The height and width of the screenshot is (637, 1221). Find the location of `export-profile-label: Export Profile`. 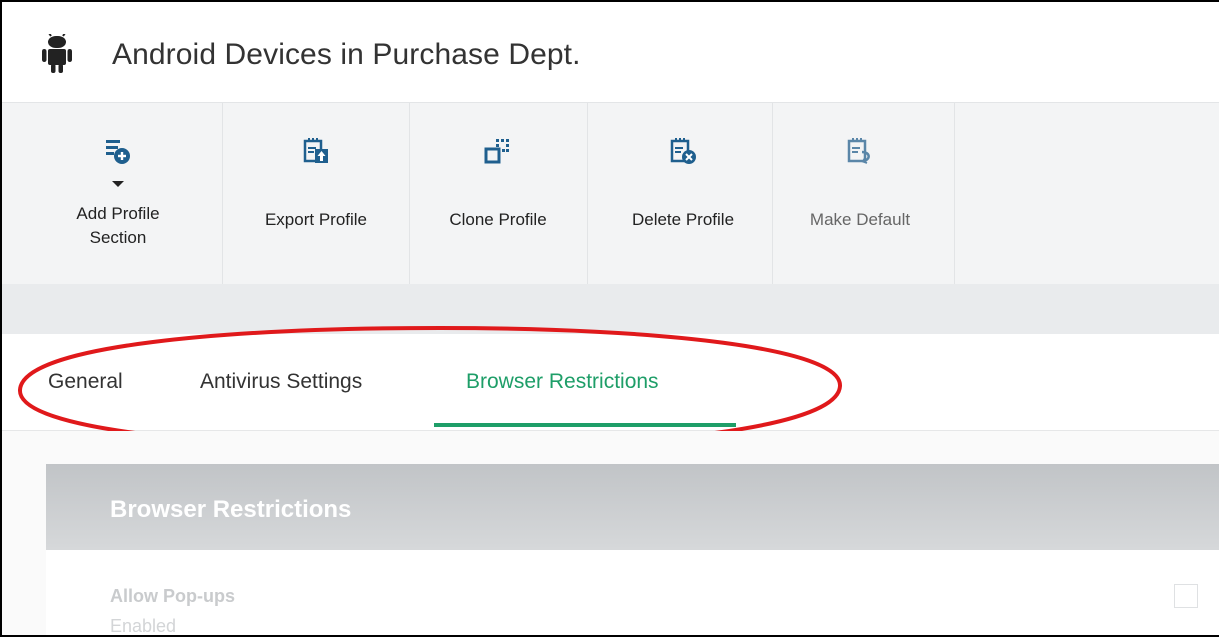

export-profile-label: Export Profile is located at coordinates (316, 219).